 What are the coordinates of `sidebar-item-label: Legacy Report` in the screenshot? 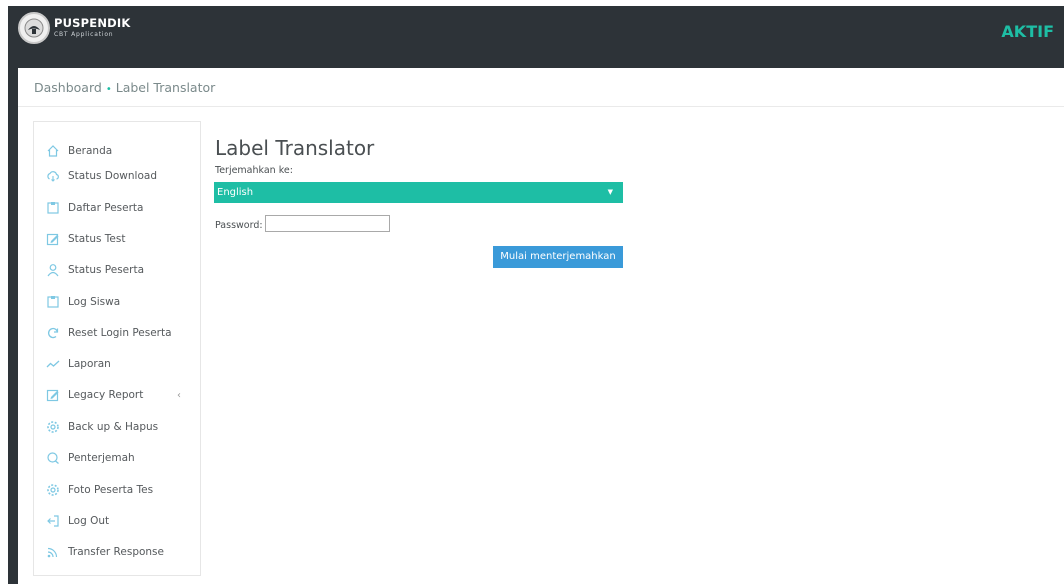 It's located at (106, 395).